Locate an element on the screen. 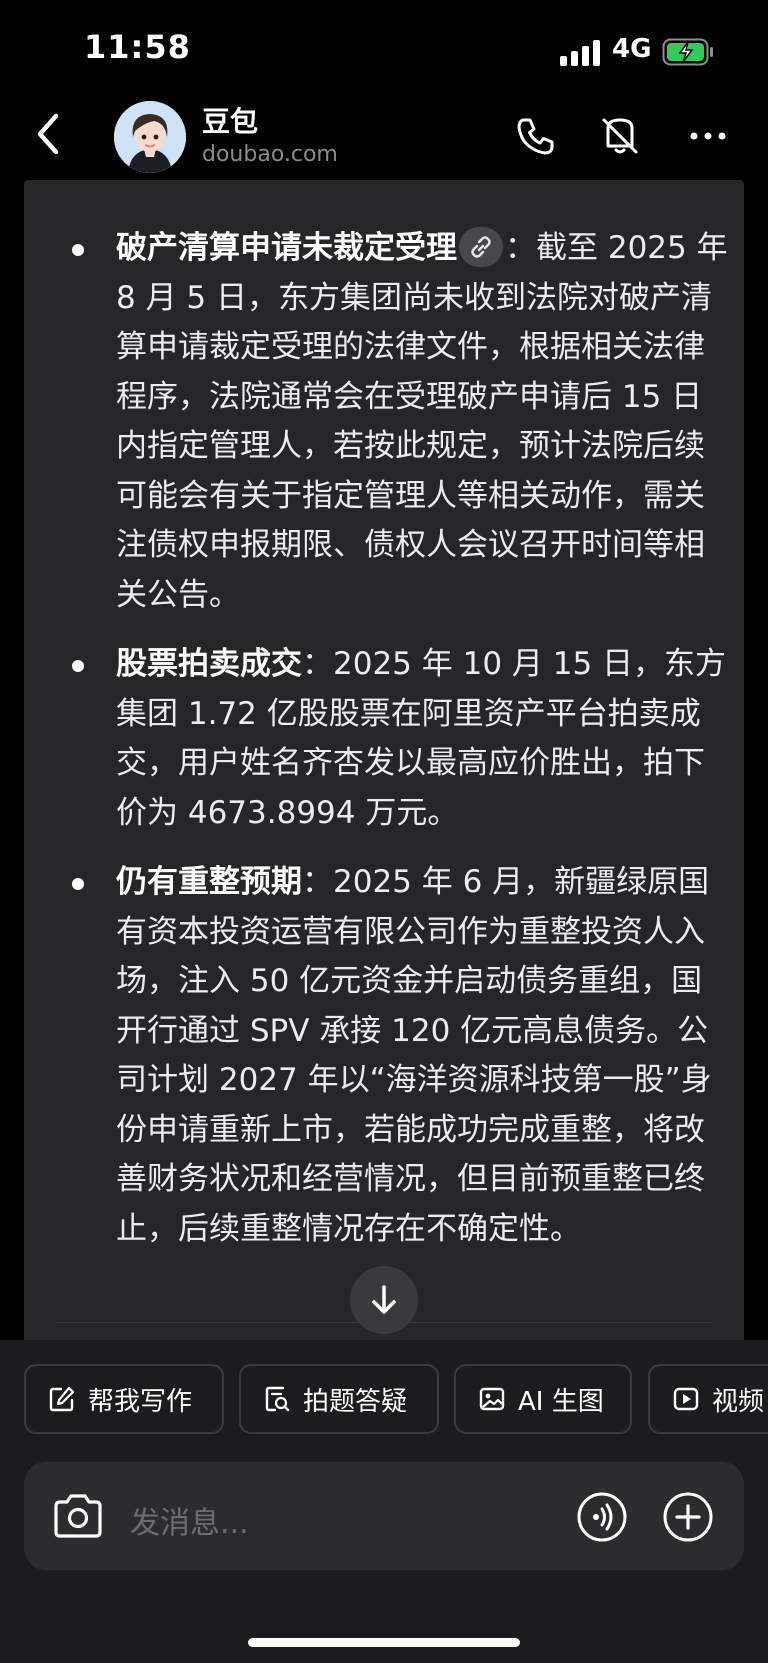 This screenshot has height=1663, width=768. status-time: 11:58 is located at coordinates (137, 47).